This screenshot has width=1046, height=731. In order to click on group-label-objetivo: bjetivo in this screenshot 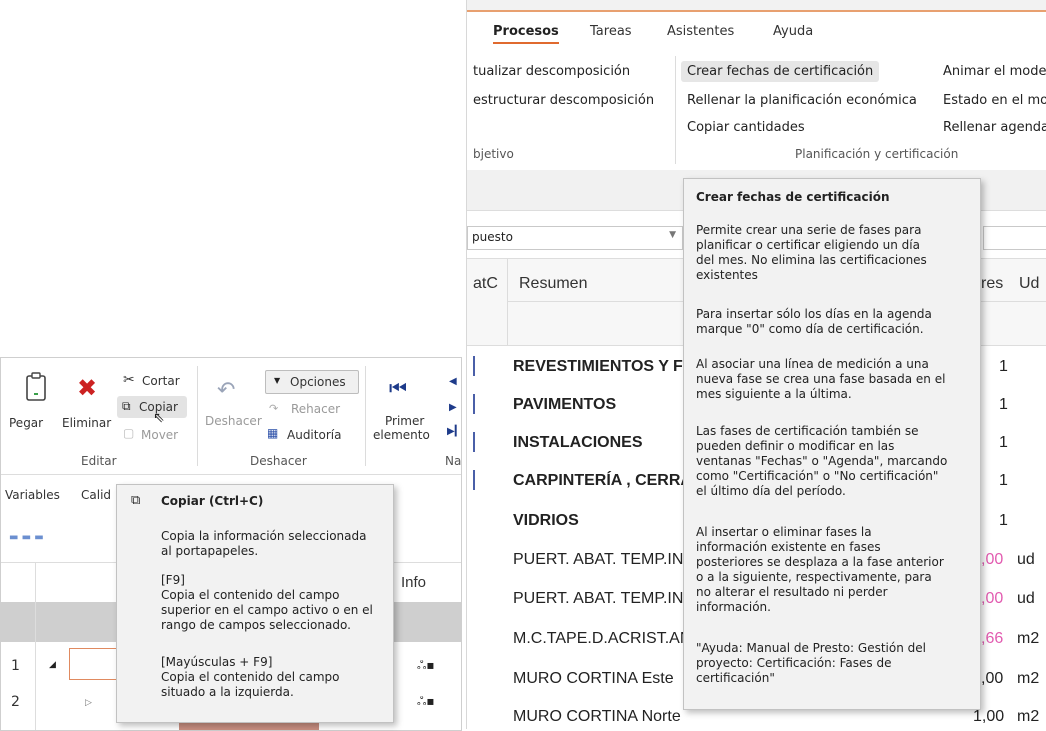, I will do `click(493, 154)`.